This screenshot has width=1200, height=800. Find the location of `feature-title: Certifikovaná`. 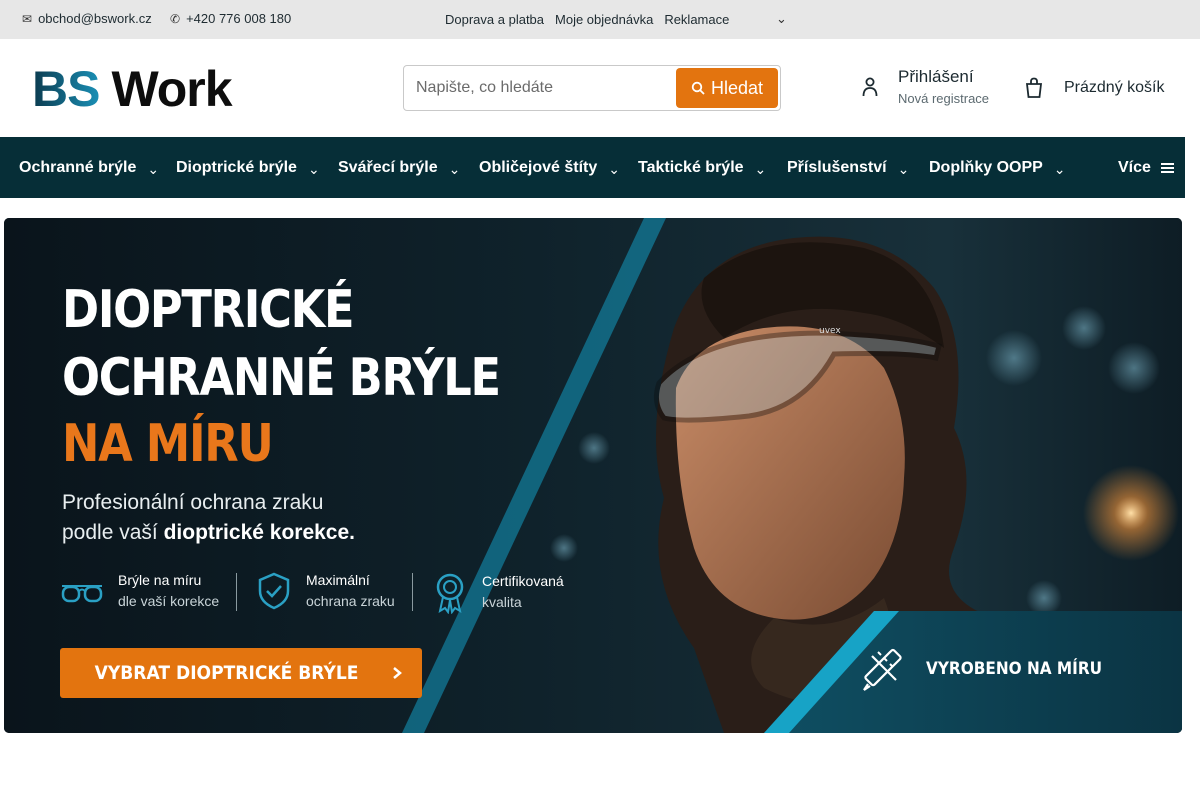

feature-title: Certifikovaná is located at coordinates (523, 581).